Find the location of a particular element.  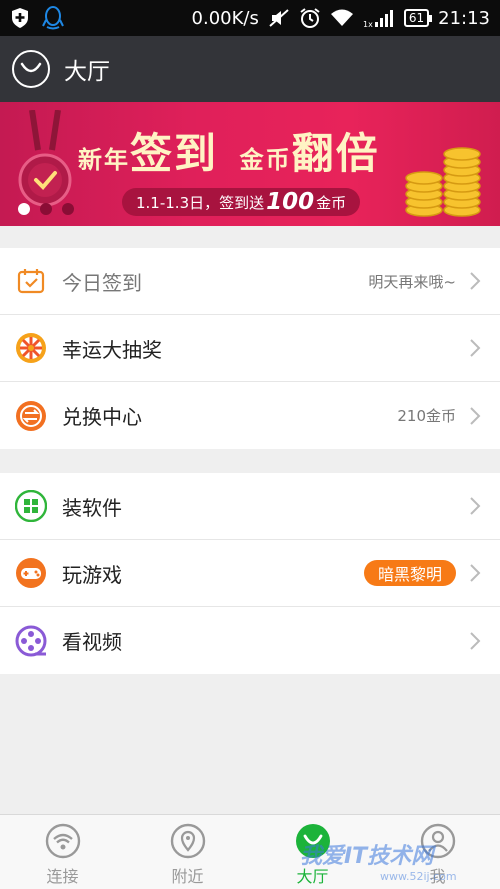

calendar-check-icon is located at coordinates (31, 281).